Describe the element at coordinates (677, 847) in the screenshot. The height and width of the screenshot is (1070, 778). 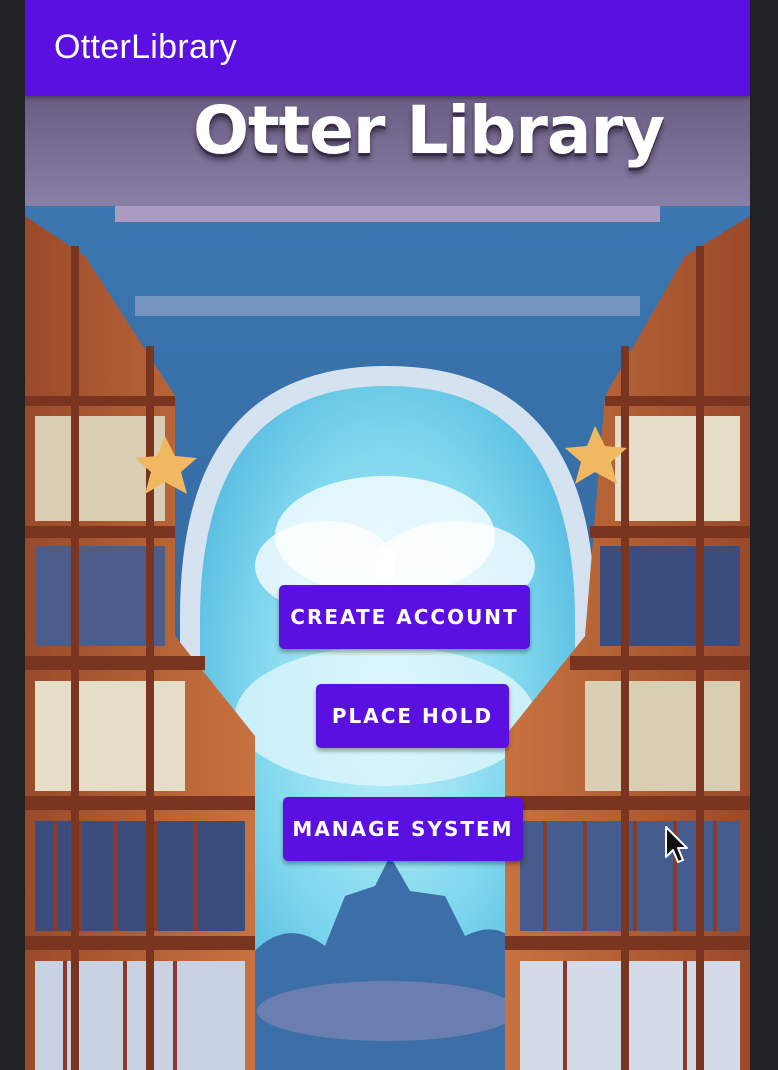
I see `mouse-pointer-icon` at that location.